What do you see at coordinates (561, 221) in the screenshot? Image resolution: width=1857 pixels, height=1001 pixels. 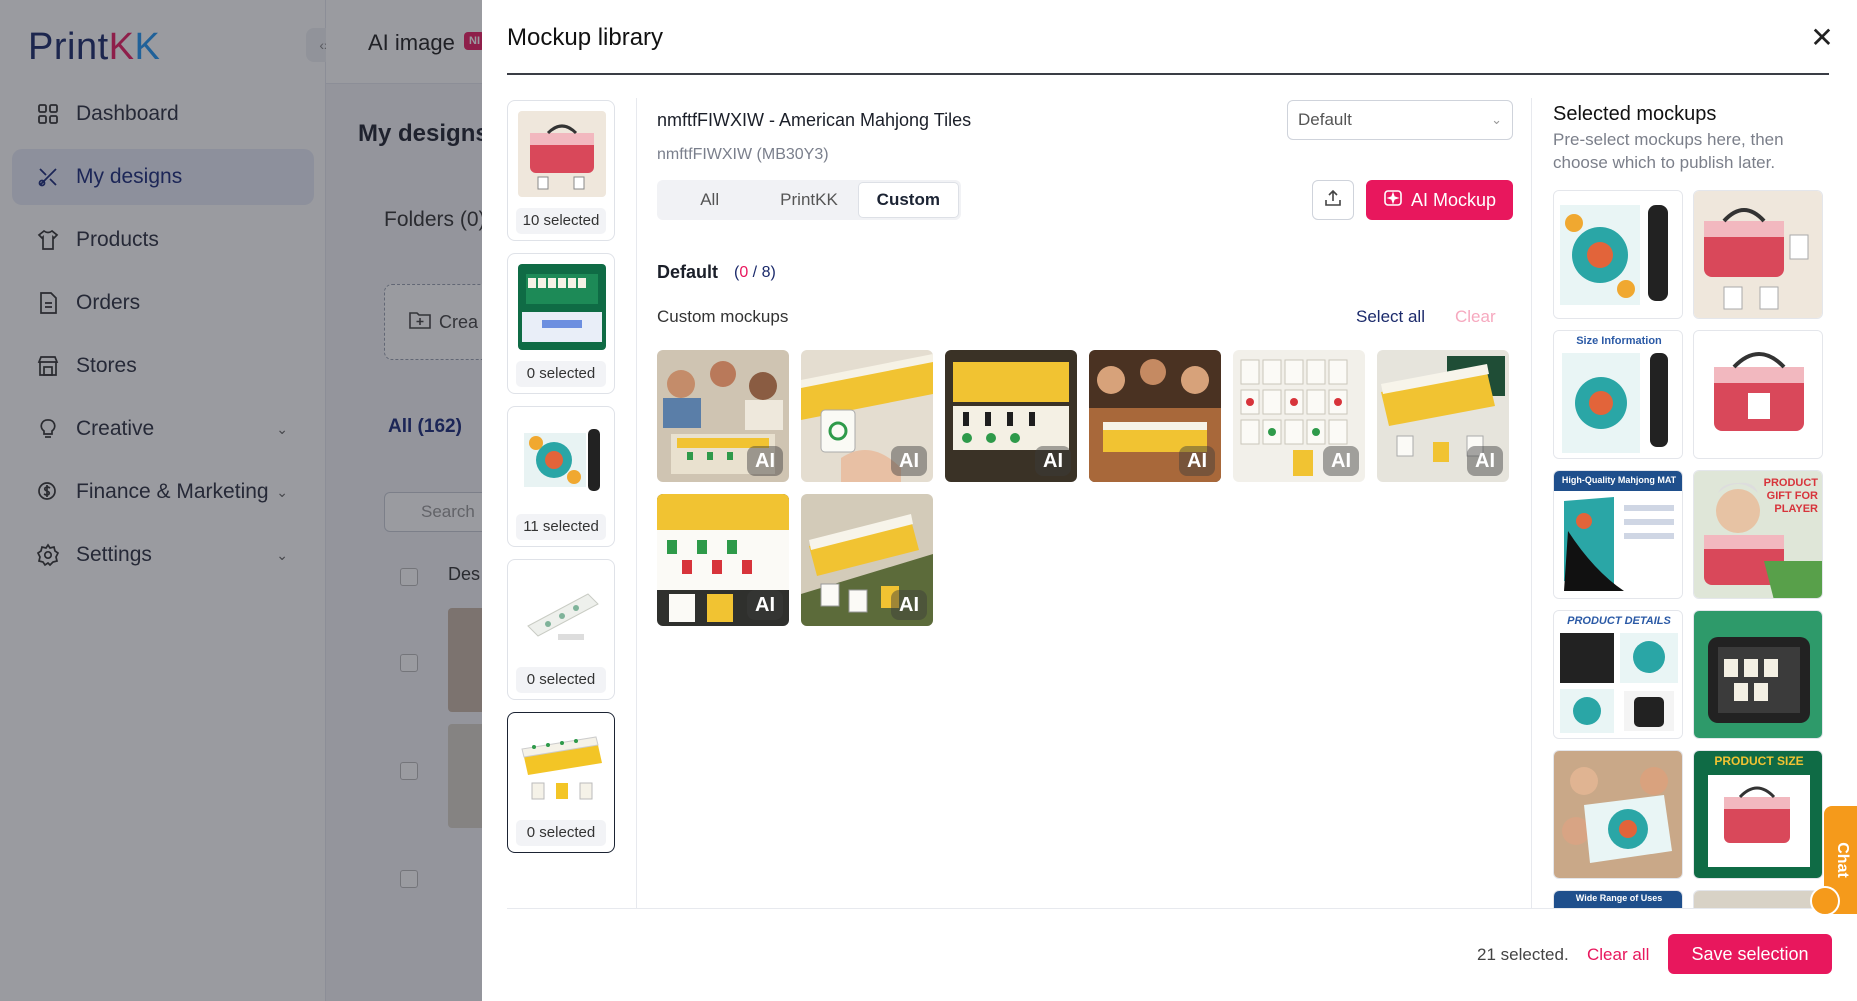 I see `selected-count: 10 selected` at bounding box center [561, 221].